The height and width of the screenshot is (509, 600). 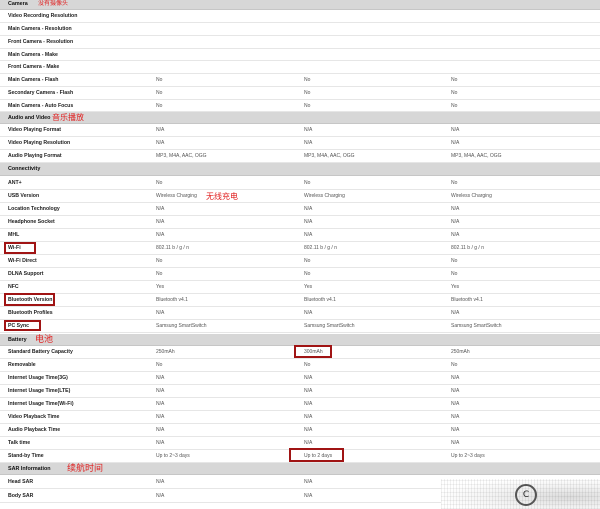 What do you see at coordinates (30, 313) in the screenshot?
I see `spec-label: Bluetooth Profiles` at bounding box center [30, 313].